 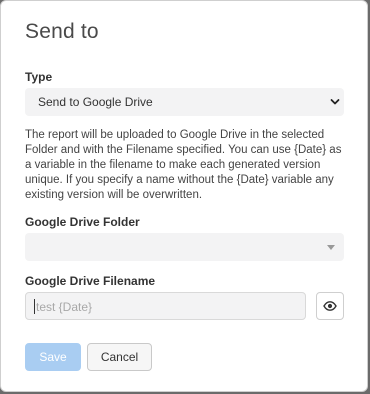 I want to click on chevron-down-icon, so click(x=335, y=102).